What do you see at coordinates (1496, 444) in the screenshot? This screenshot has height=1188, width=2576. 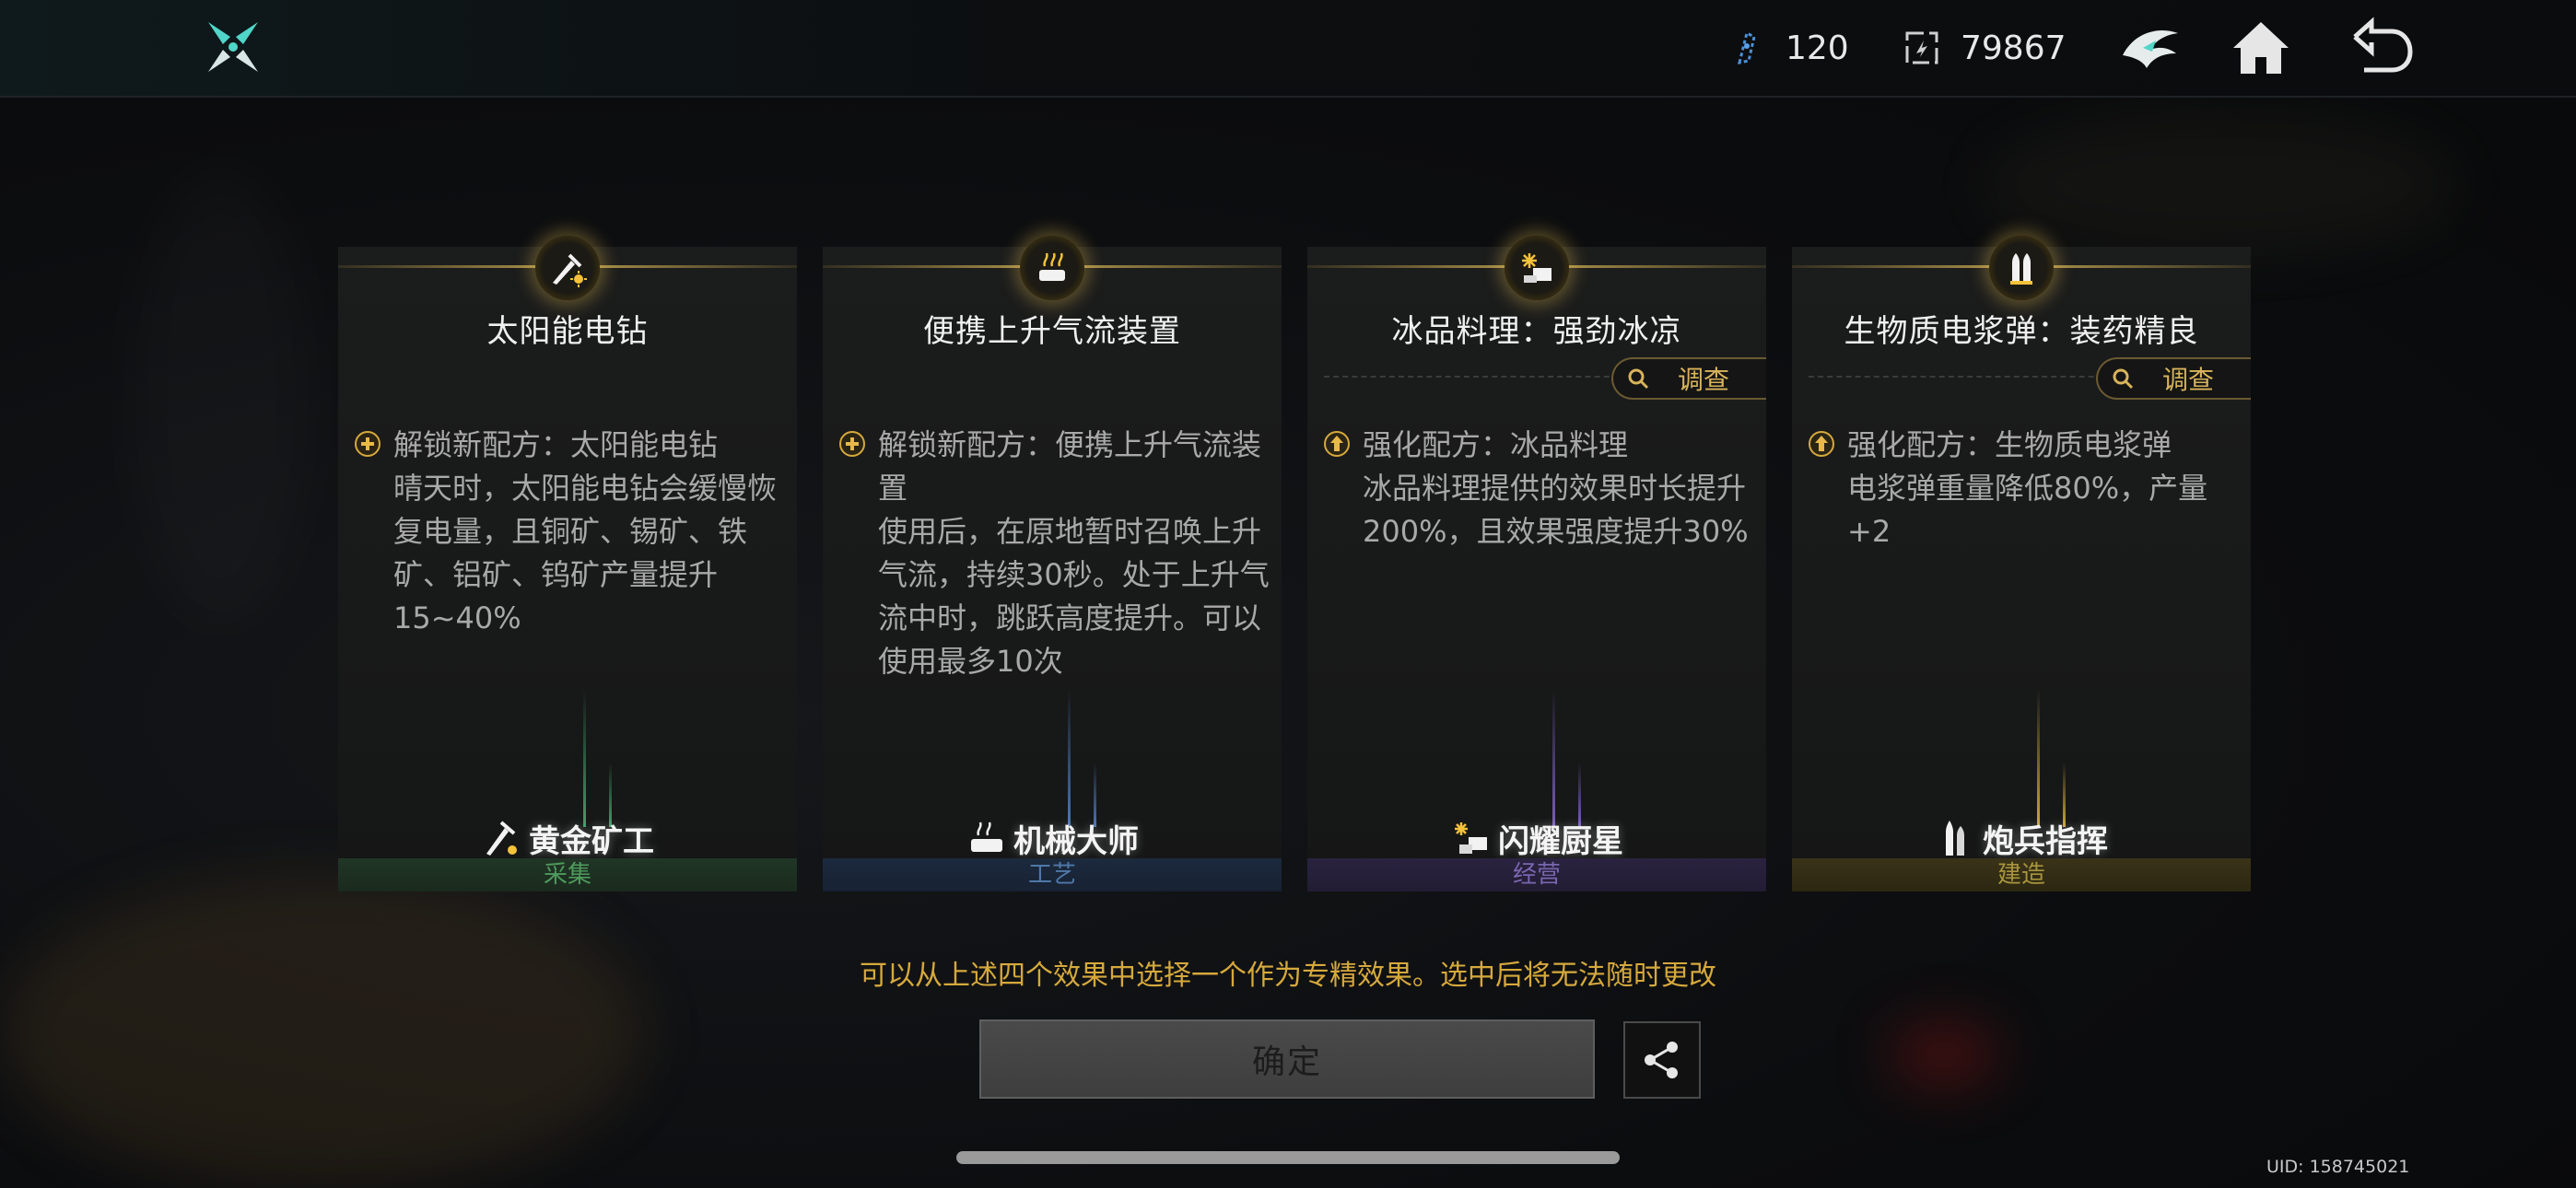 I see `effect-head: 强化配方：冰品料理` at bounding box center [1496, 444].